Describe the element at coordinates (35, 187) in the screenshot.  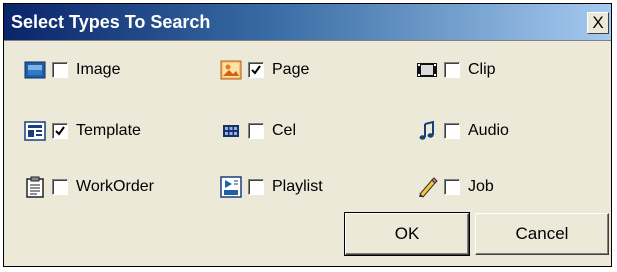
I see `workorder-icon` at that location.